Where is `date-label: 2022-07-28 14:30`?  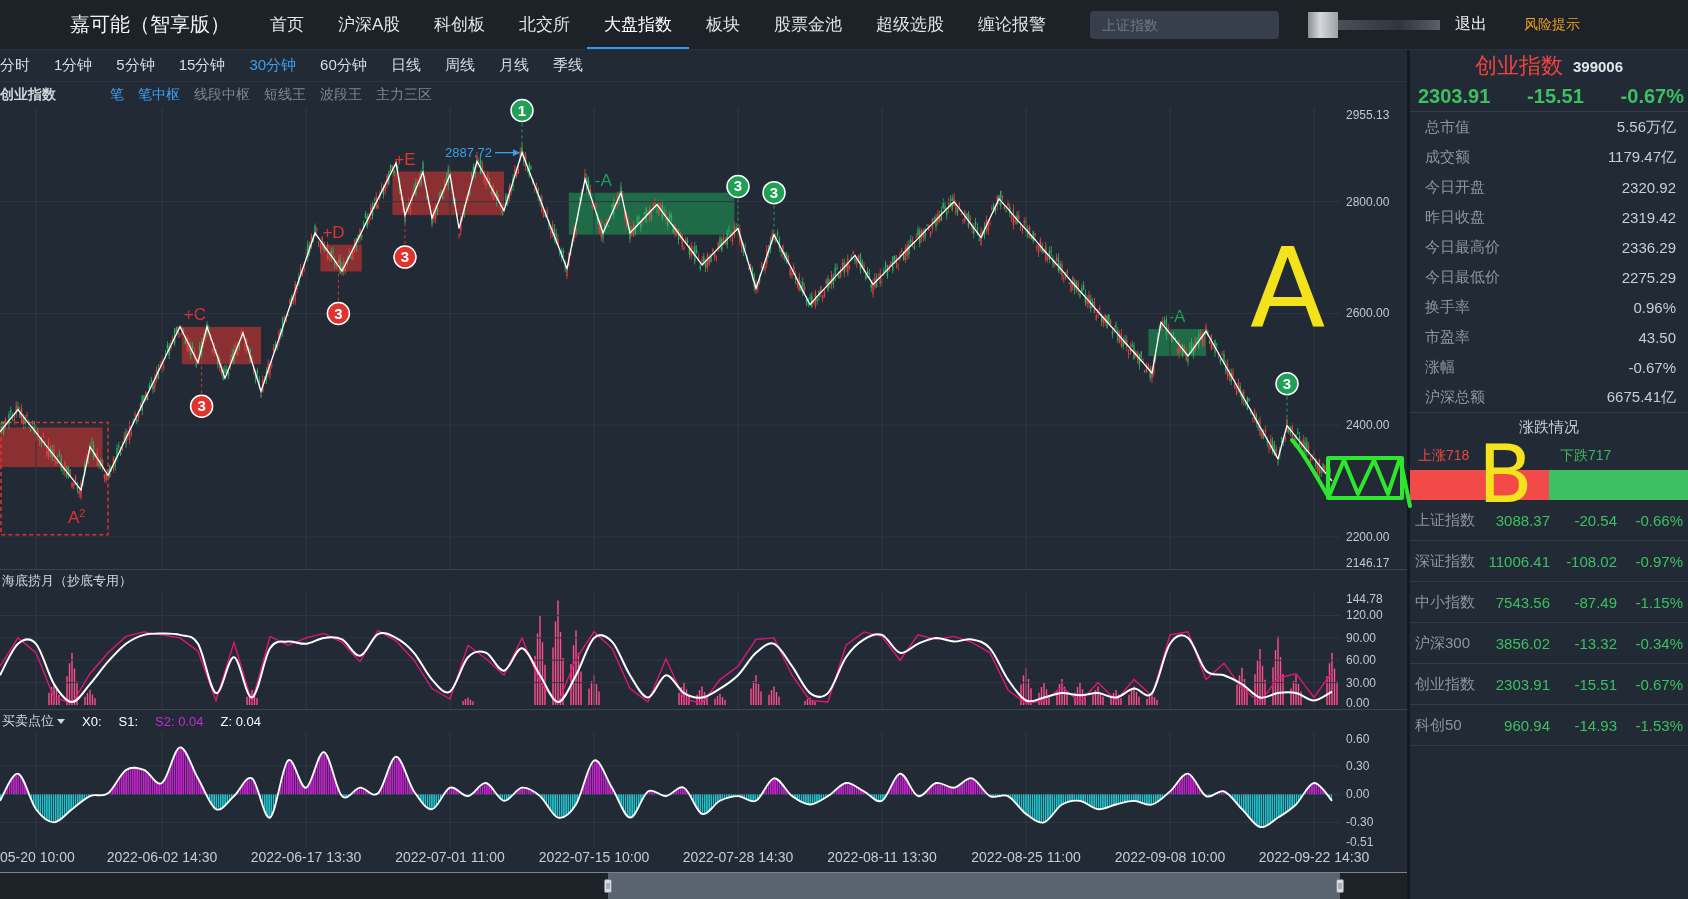
date-label: 2022-07-28 14:30 is located at coordinates (738, 857).